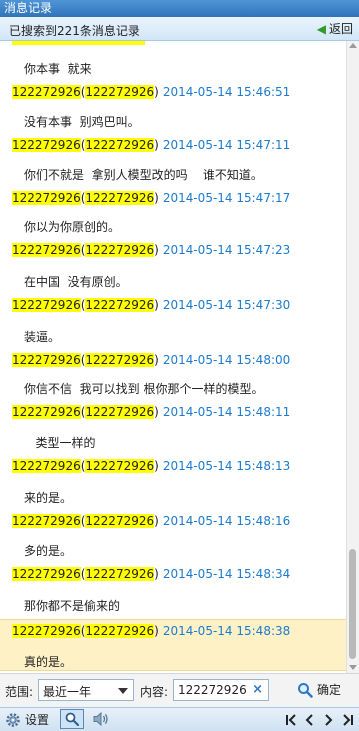 Image resolution: width=359 pixels, height=731 pixels. Describe the element at coordinates (60, 443) in the screenshot. I see `message-text: 类型一样的` at that location.